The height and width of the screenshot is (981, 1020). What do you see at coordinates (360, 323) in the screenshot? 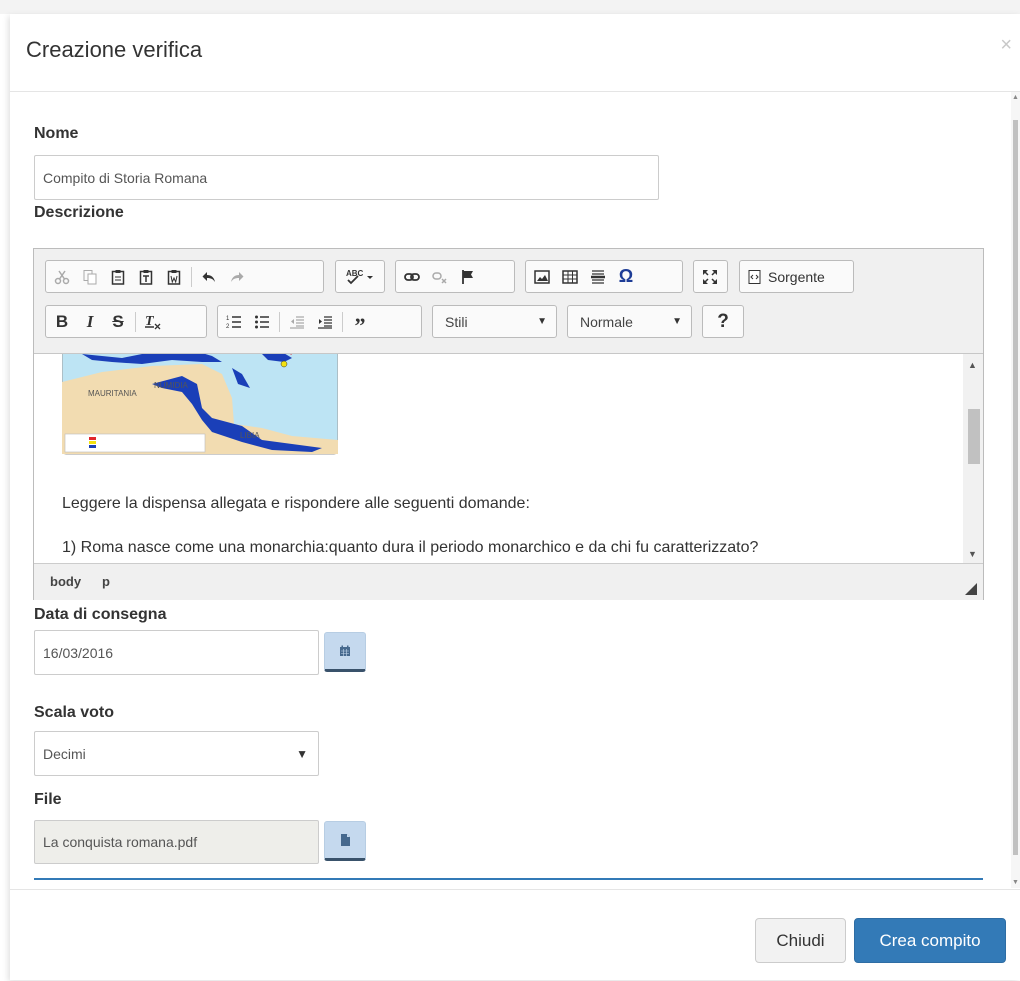
I see `blockquote-icon: ”` at bounding box center [360, 323].